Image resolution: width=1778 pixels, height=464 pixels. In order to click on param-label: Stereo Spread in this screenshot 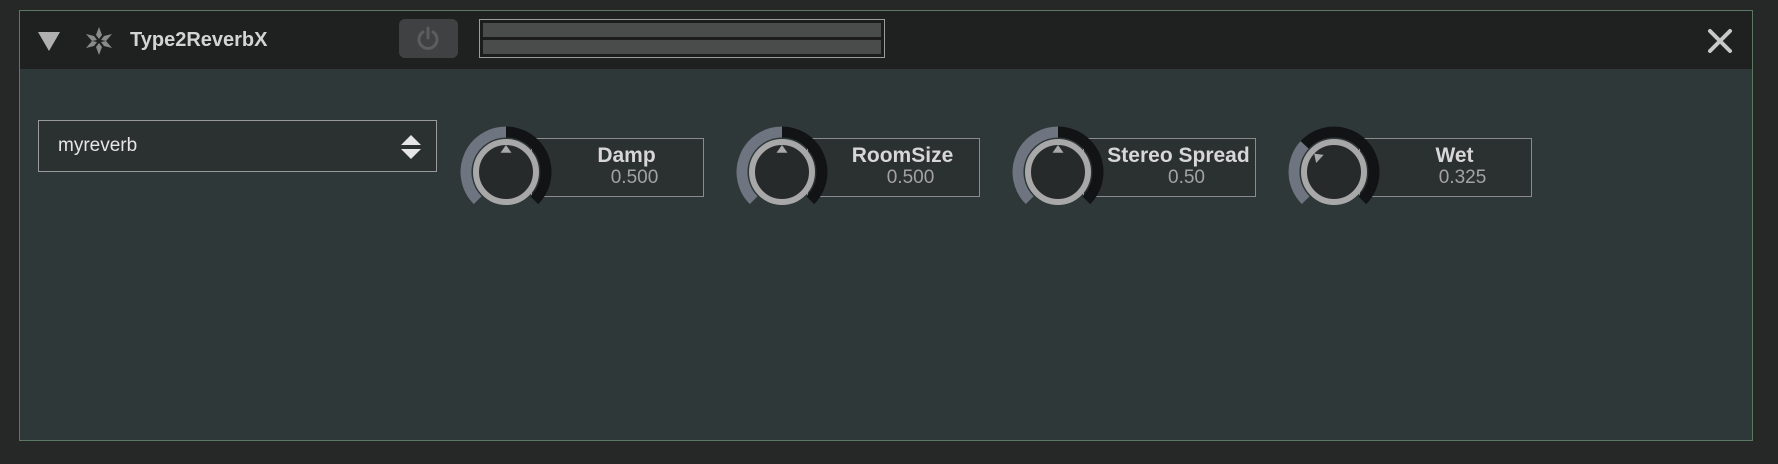, I will do `click(1178, 155)`.